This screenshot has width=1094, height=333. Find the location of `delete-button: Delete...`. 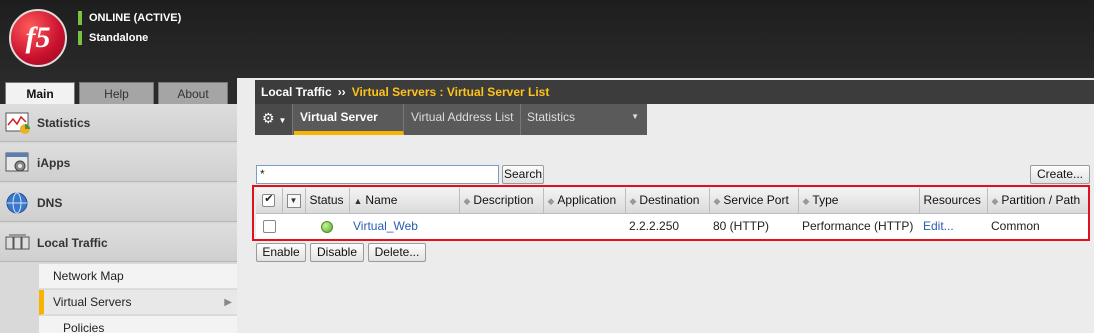

delete-button: Delete... is located at coordinates (397, 252).